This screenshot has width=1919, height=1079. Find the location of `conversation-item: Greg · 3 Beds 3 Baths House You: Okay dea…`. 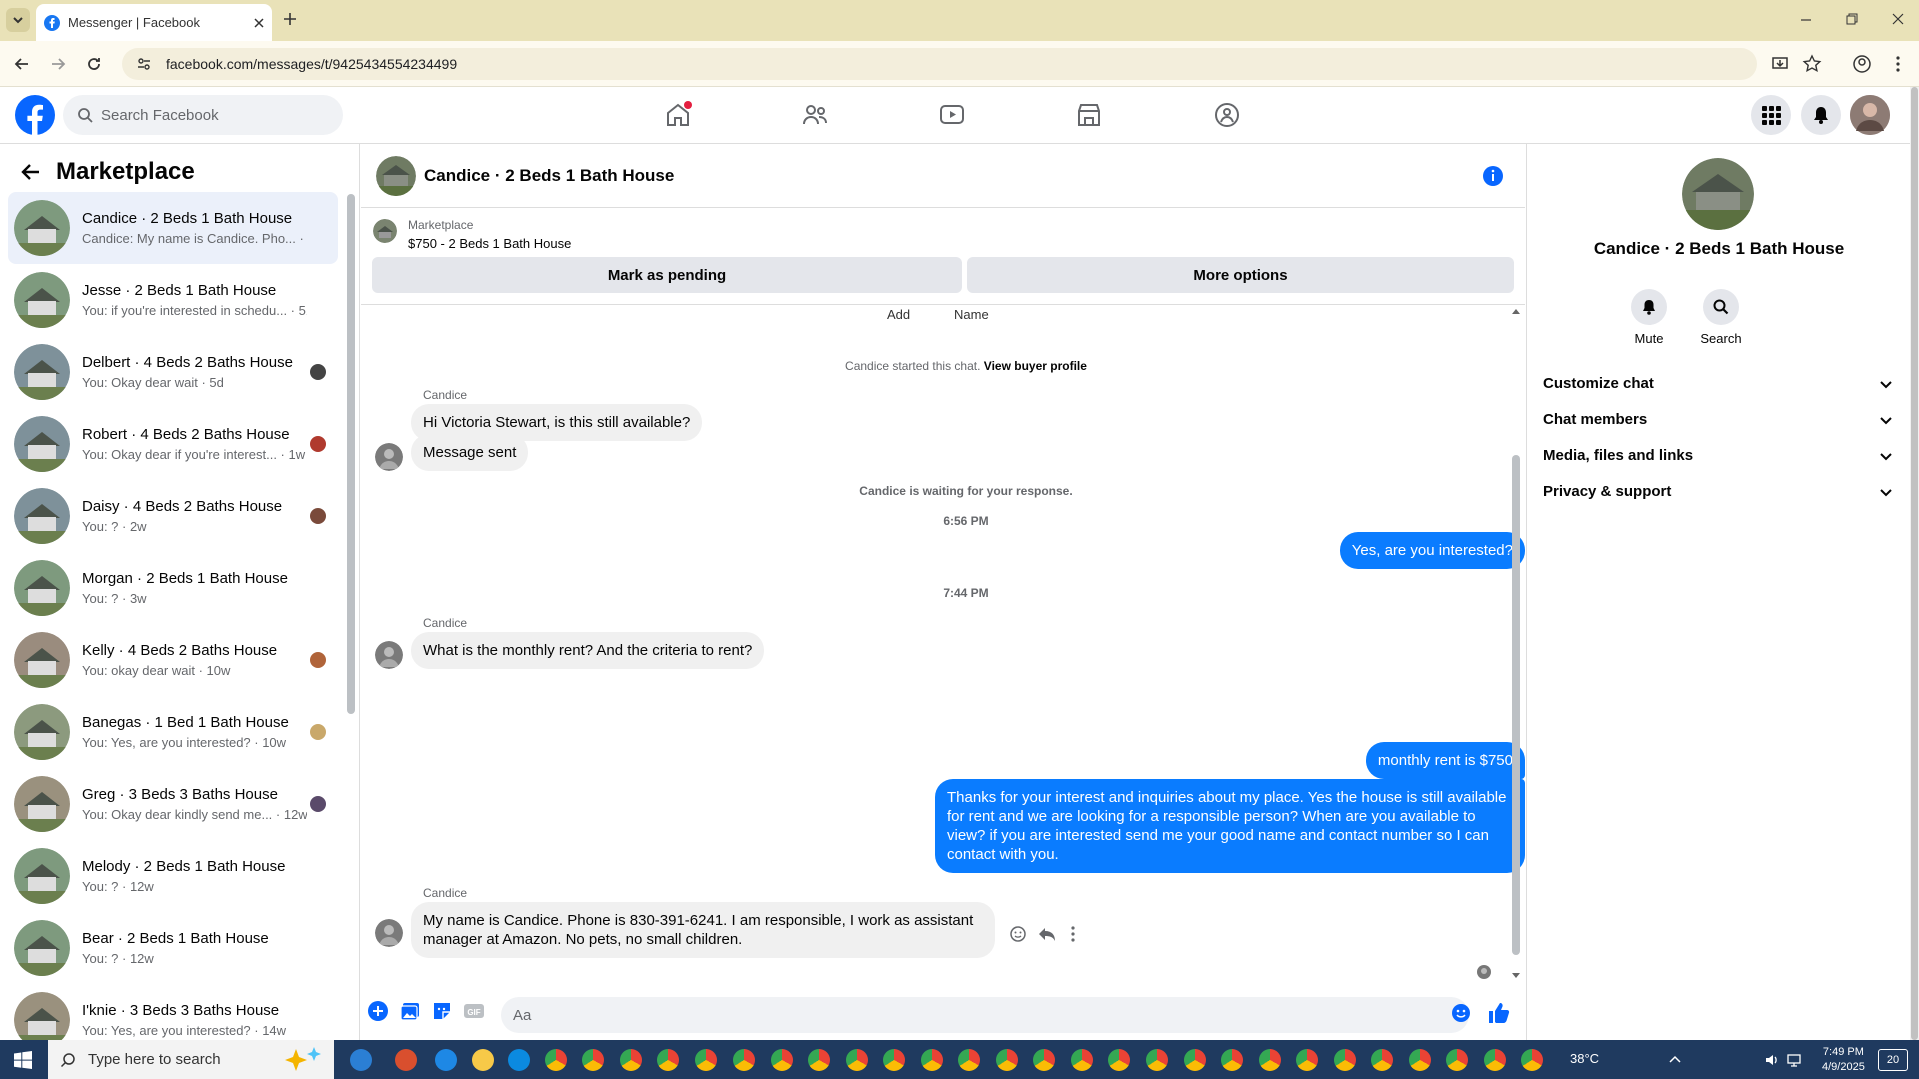

conversation-item: Greg · 3 Beds 3 Baths House You: Okay dea… is located at coordinates (173, 804).